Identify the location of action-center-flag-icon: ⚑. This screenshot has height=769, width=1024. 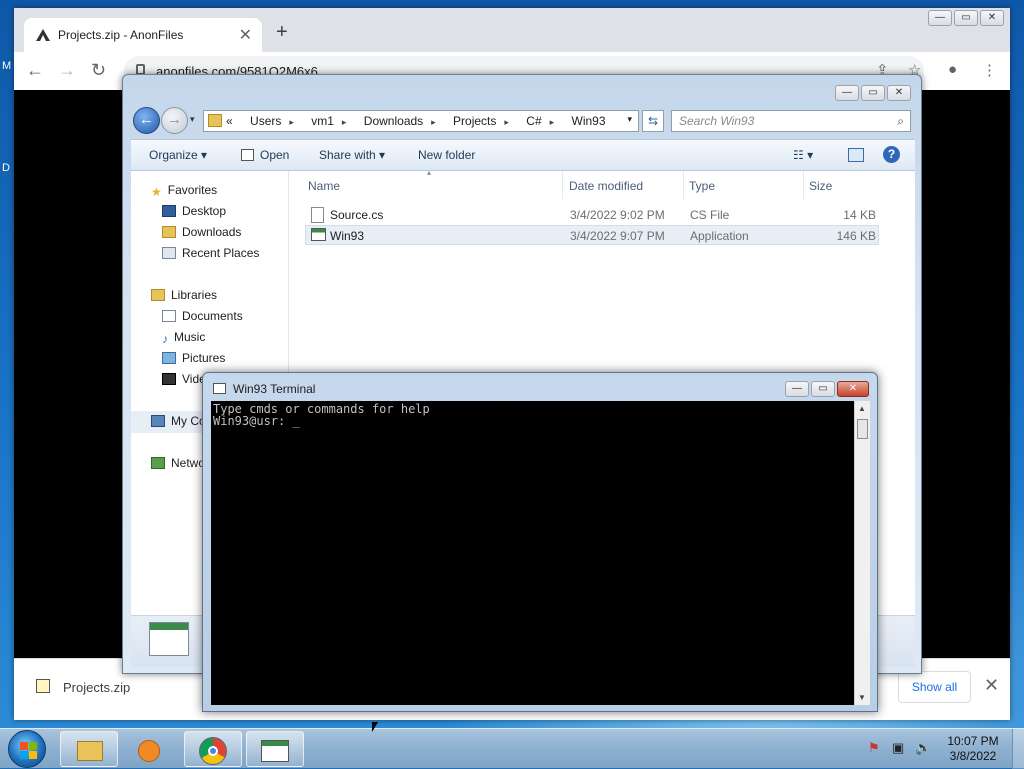
(874, 748).